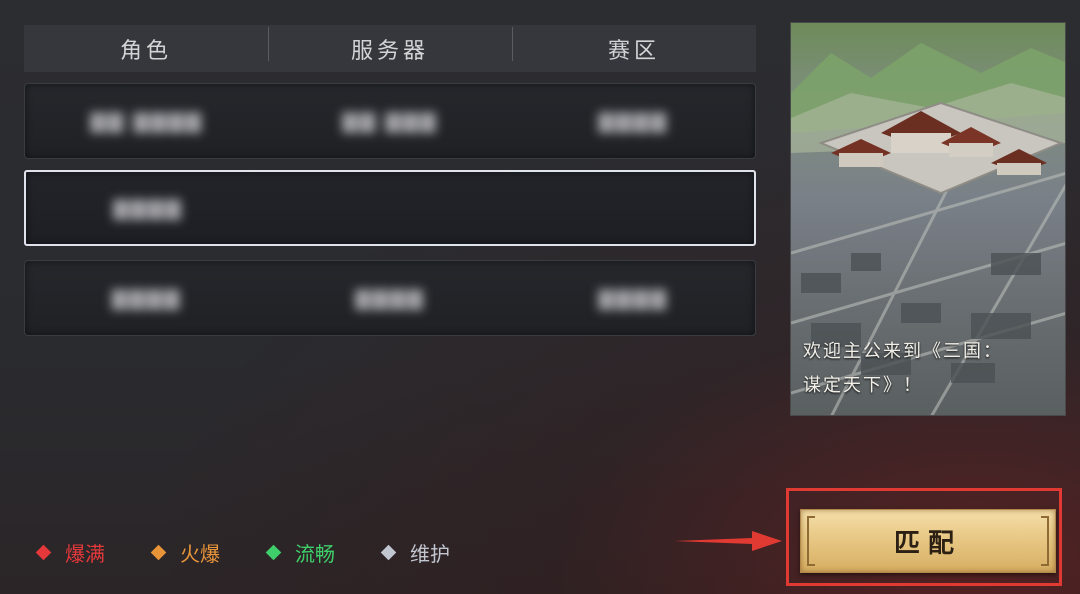 Image resolution: width=1080 pixels, height=594 pixels. I want to click on server-cell: ▇▇ ▇▇▇, so click(390, 121).